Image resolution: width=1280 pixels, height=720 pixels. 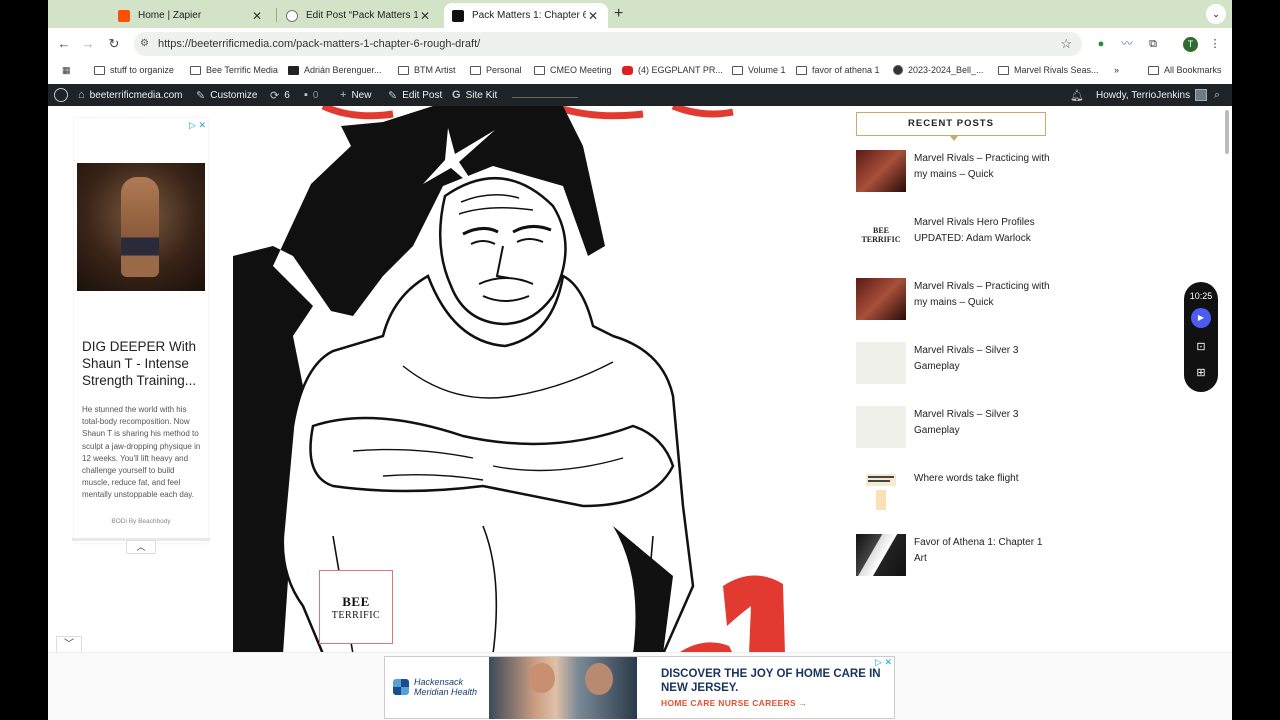 I want to click on bookmark-add-icon: ⊞, so click(x=1201, y=372).